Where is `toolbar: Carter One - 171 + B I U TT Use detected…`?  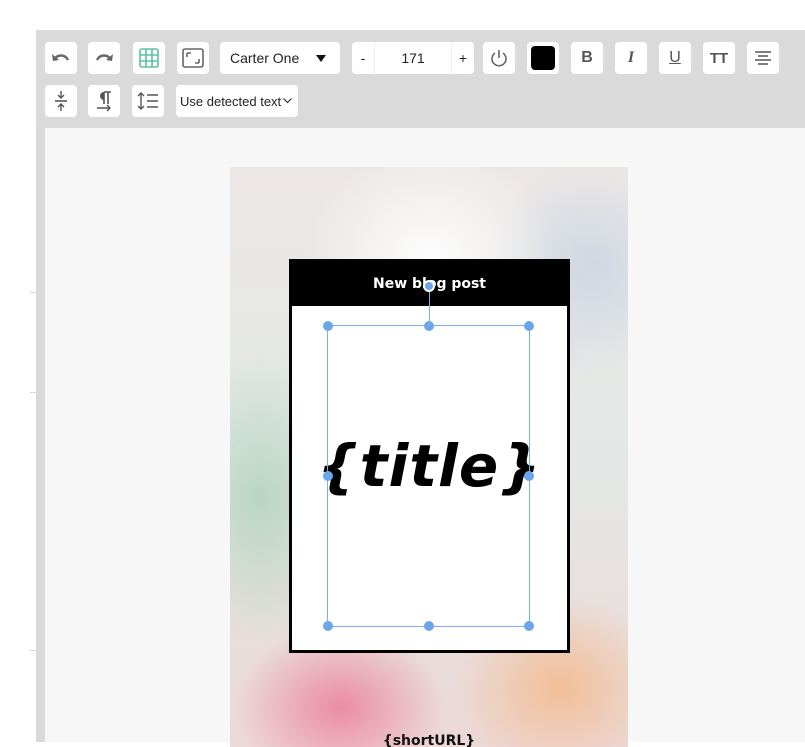
toolbar: Carter One - 171 + B I U TT Use detected… is located at coordinates (420, 79).